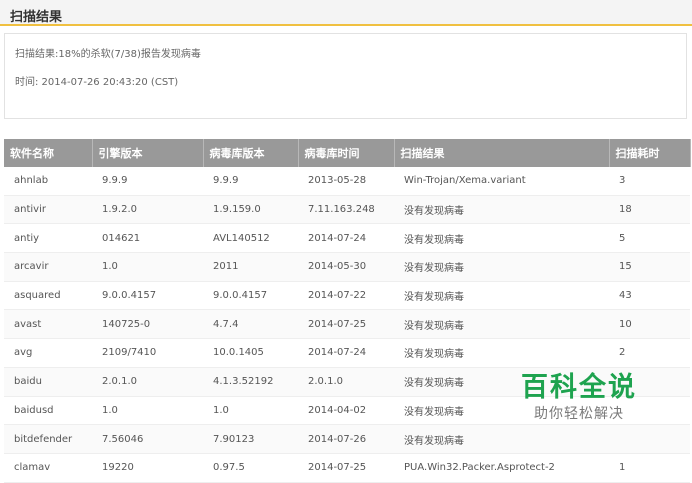 This screenshot has width=692, height=483. I want to click on table-row: avg 2109/7410 10.0.1405 2014-07-24 没有发现病毒 2, so click(347, 353).